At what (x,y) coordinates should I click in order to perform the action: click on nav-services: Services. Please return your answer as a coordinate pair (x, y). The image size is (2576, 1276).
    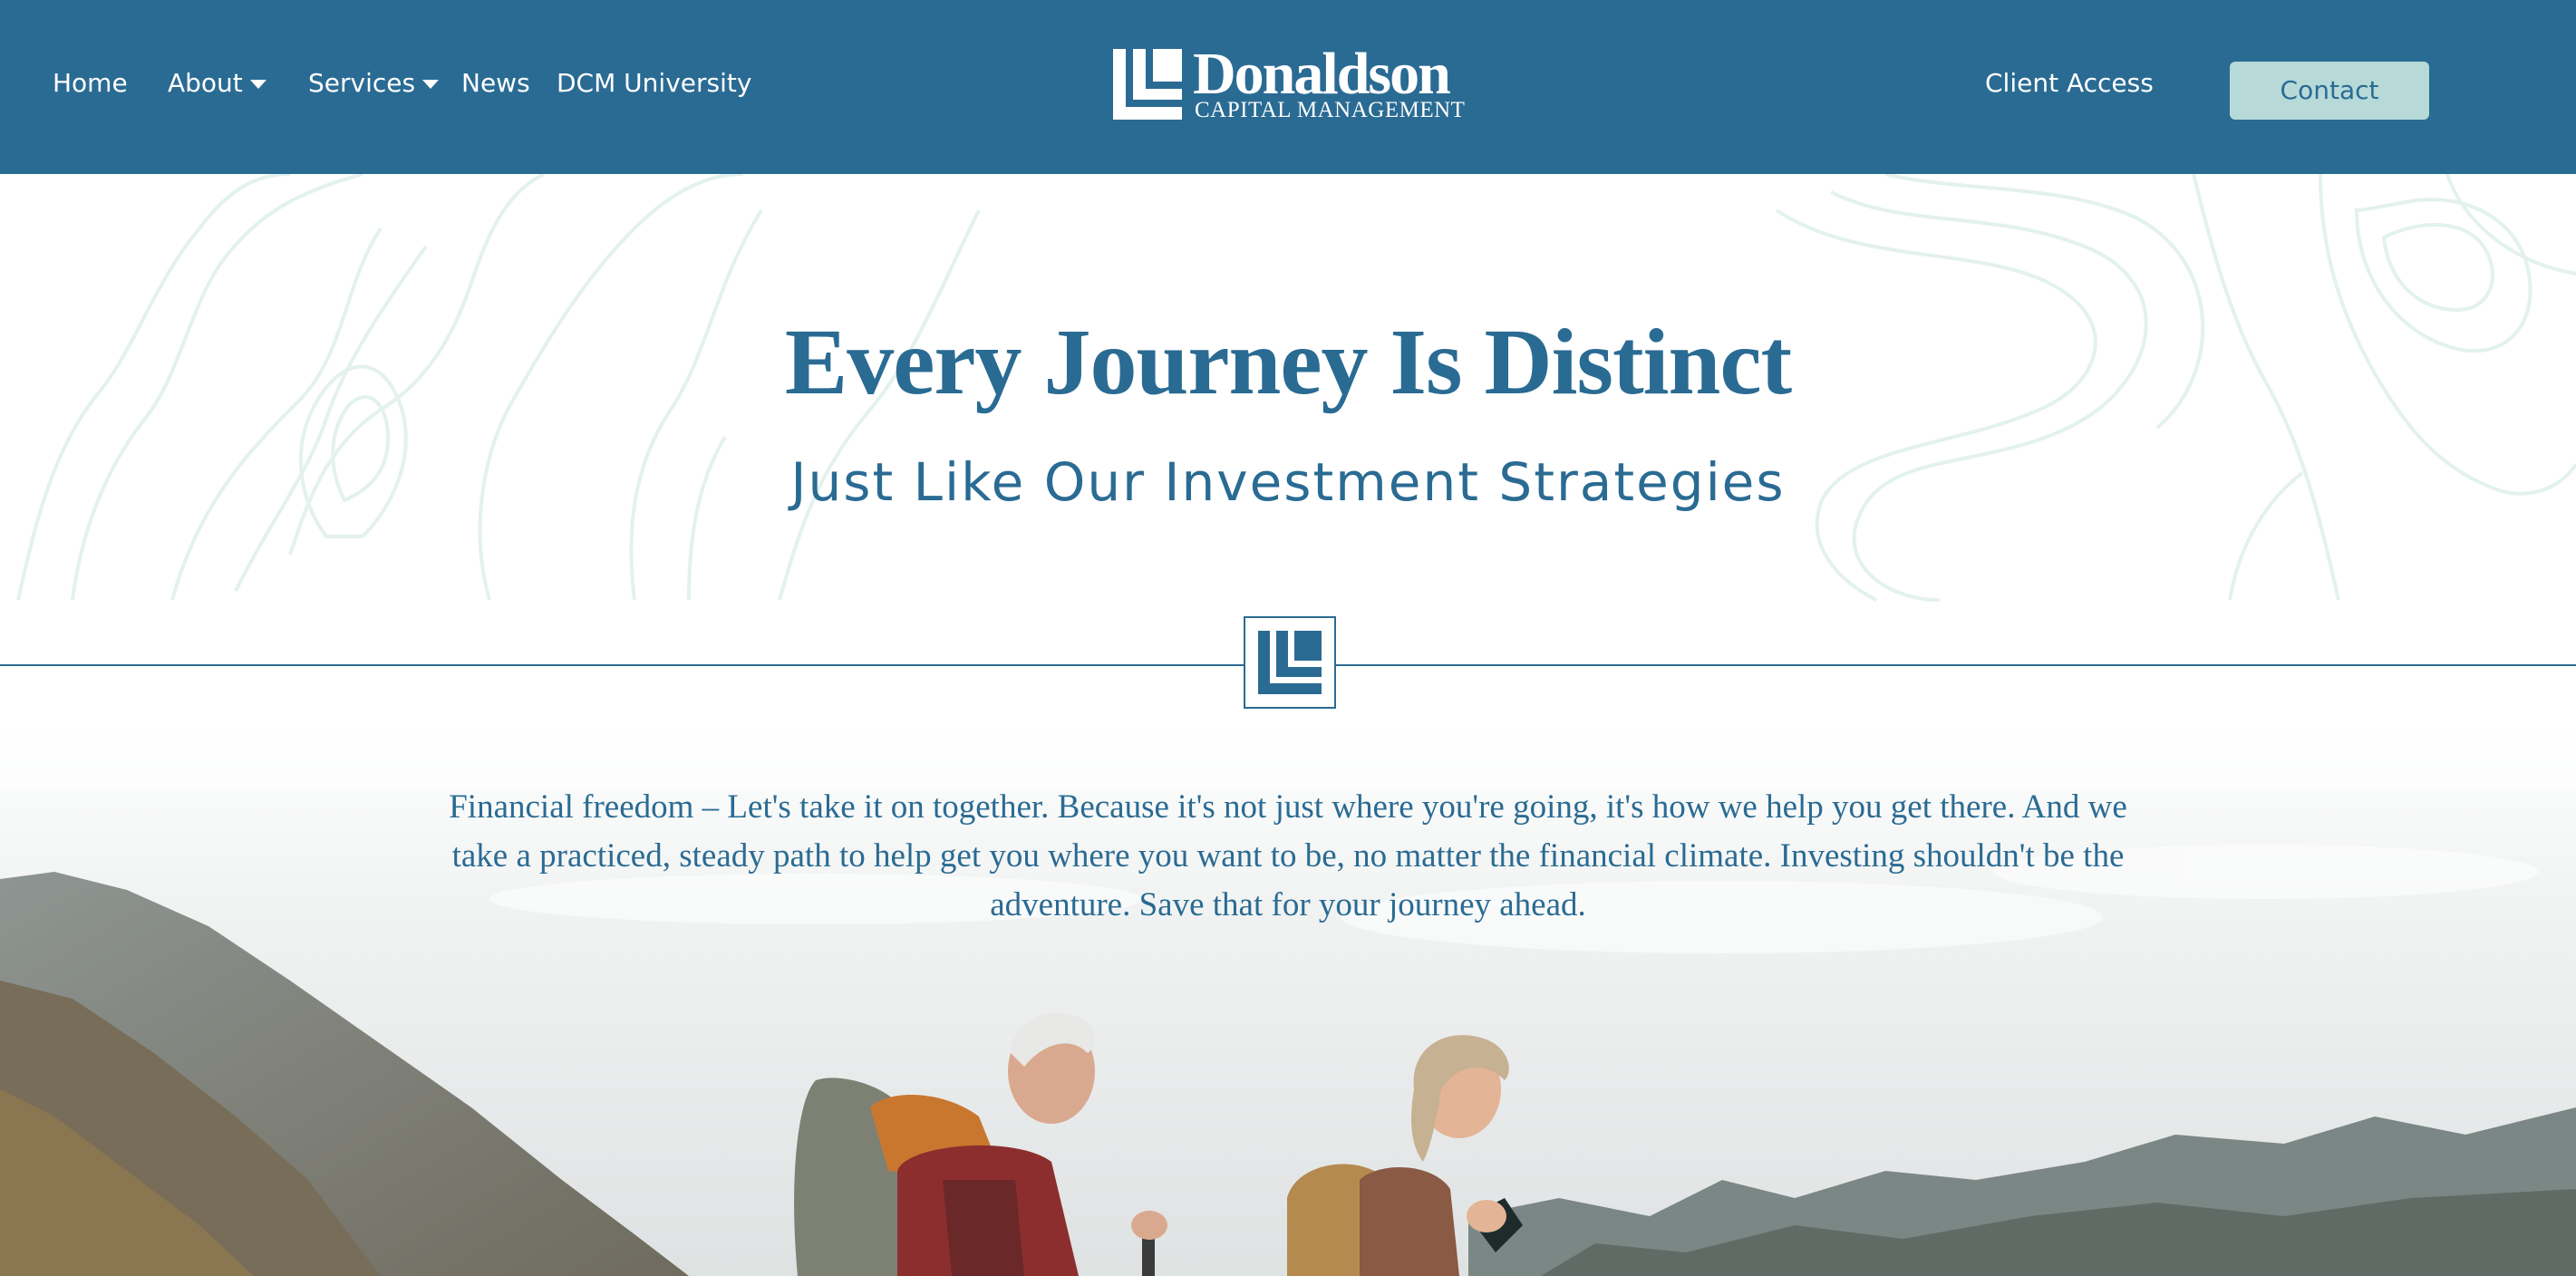
    Looking at the image, I should click on (374, 83).